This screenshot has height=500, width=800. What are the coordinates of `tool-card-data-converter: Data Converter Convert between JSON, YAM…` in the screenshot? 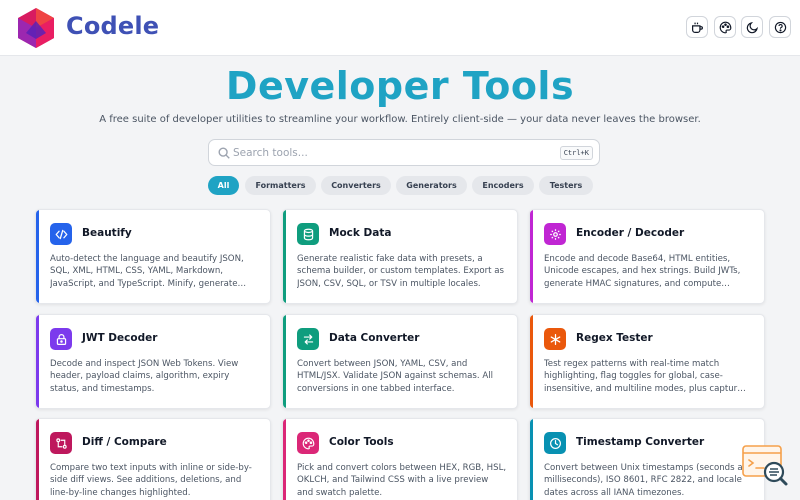 It's located at (400, 361).